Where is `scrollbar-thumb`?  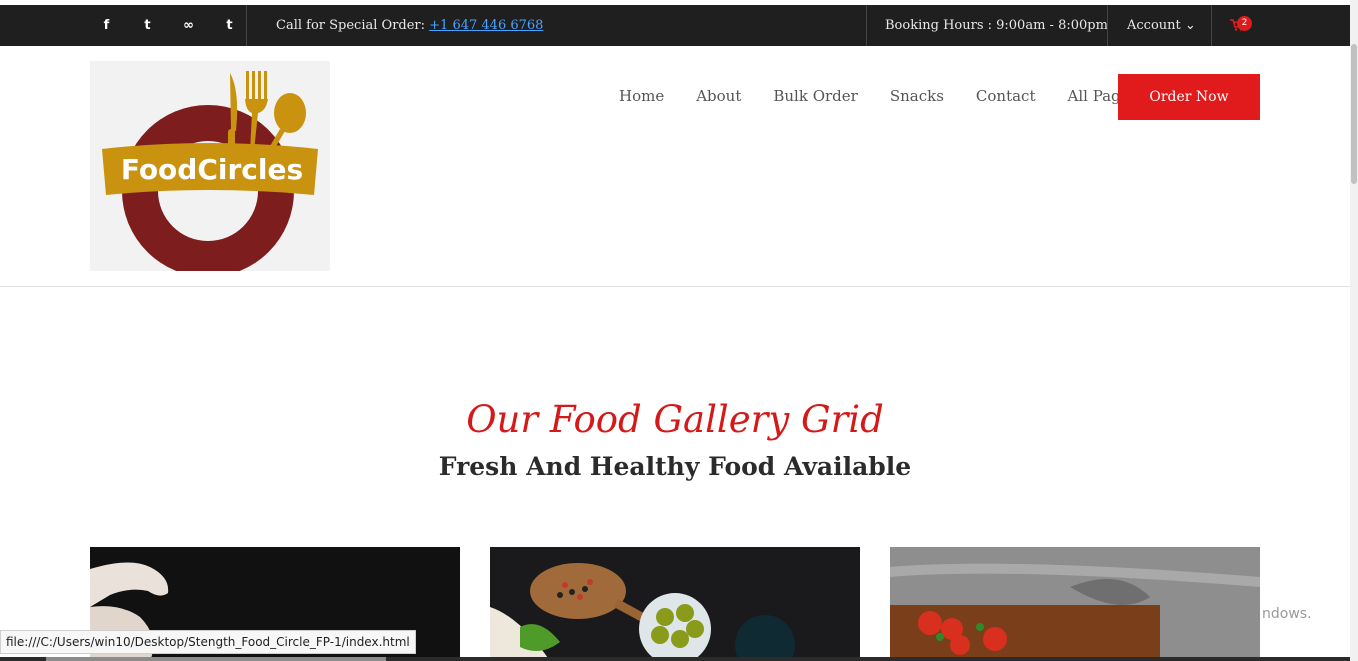 scrollbar-thumb is located at coordinates (1354, 114).